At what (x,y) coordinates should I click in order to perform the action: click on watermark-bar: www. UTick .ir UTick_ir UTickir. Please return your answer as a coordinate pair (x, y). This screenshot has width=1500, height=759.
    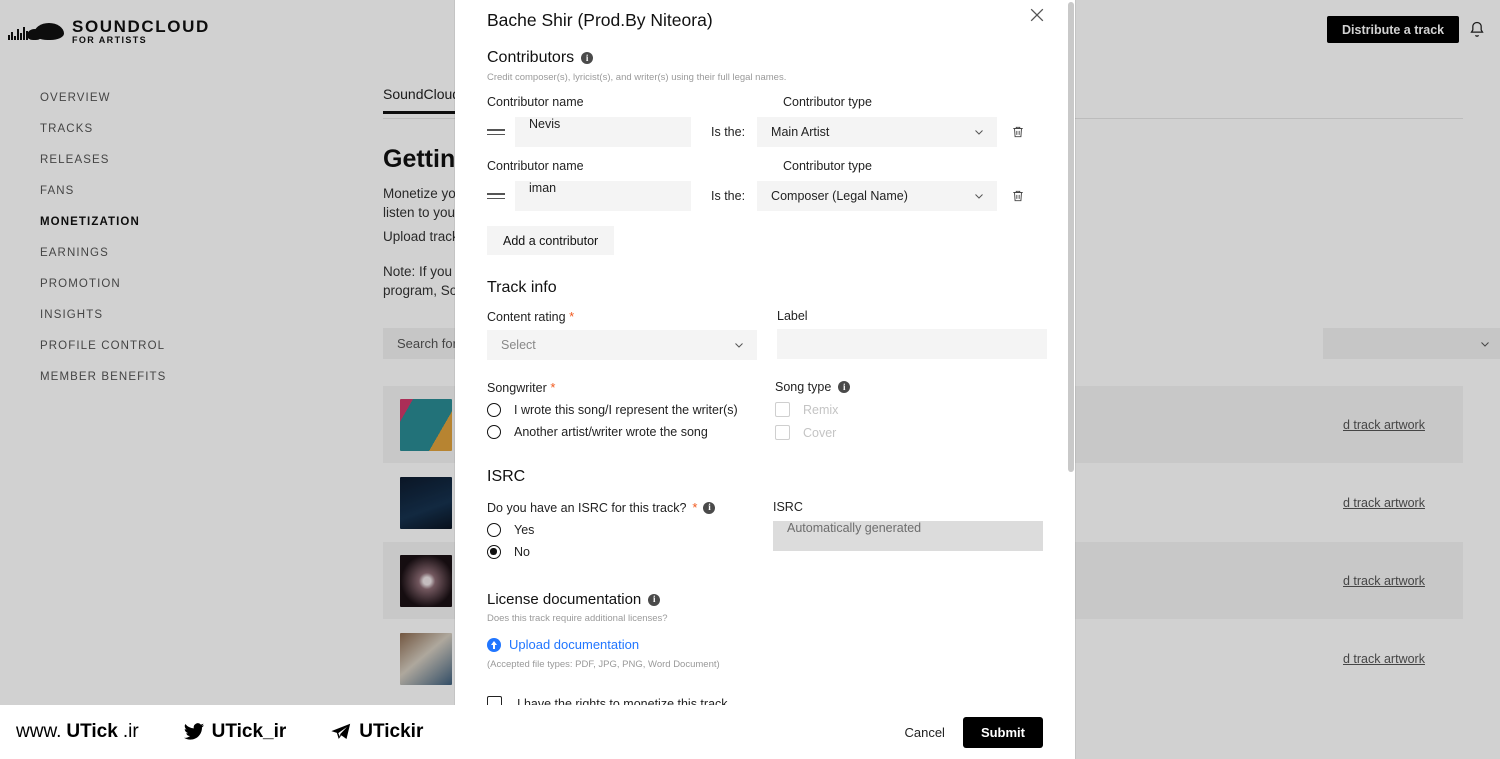
    Looking at the image, I should click on (227, 732).